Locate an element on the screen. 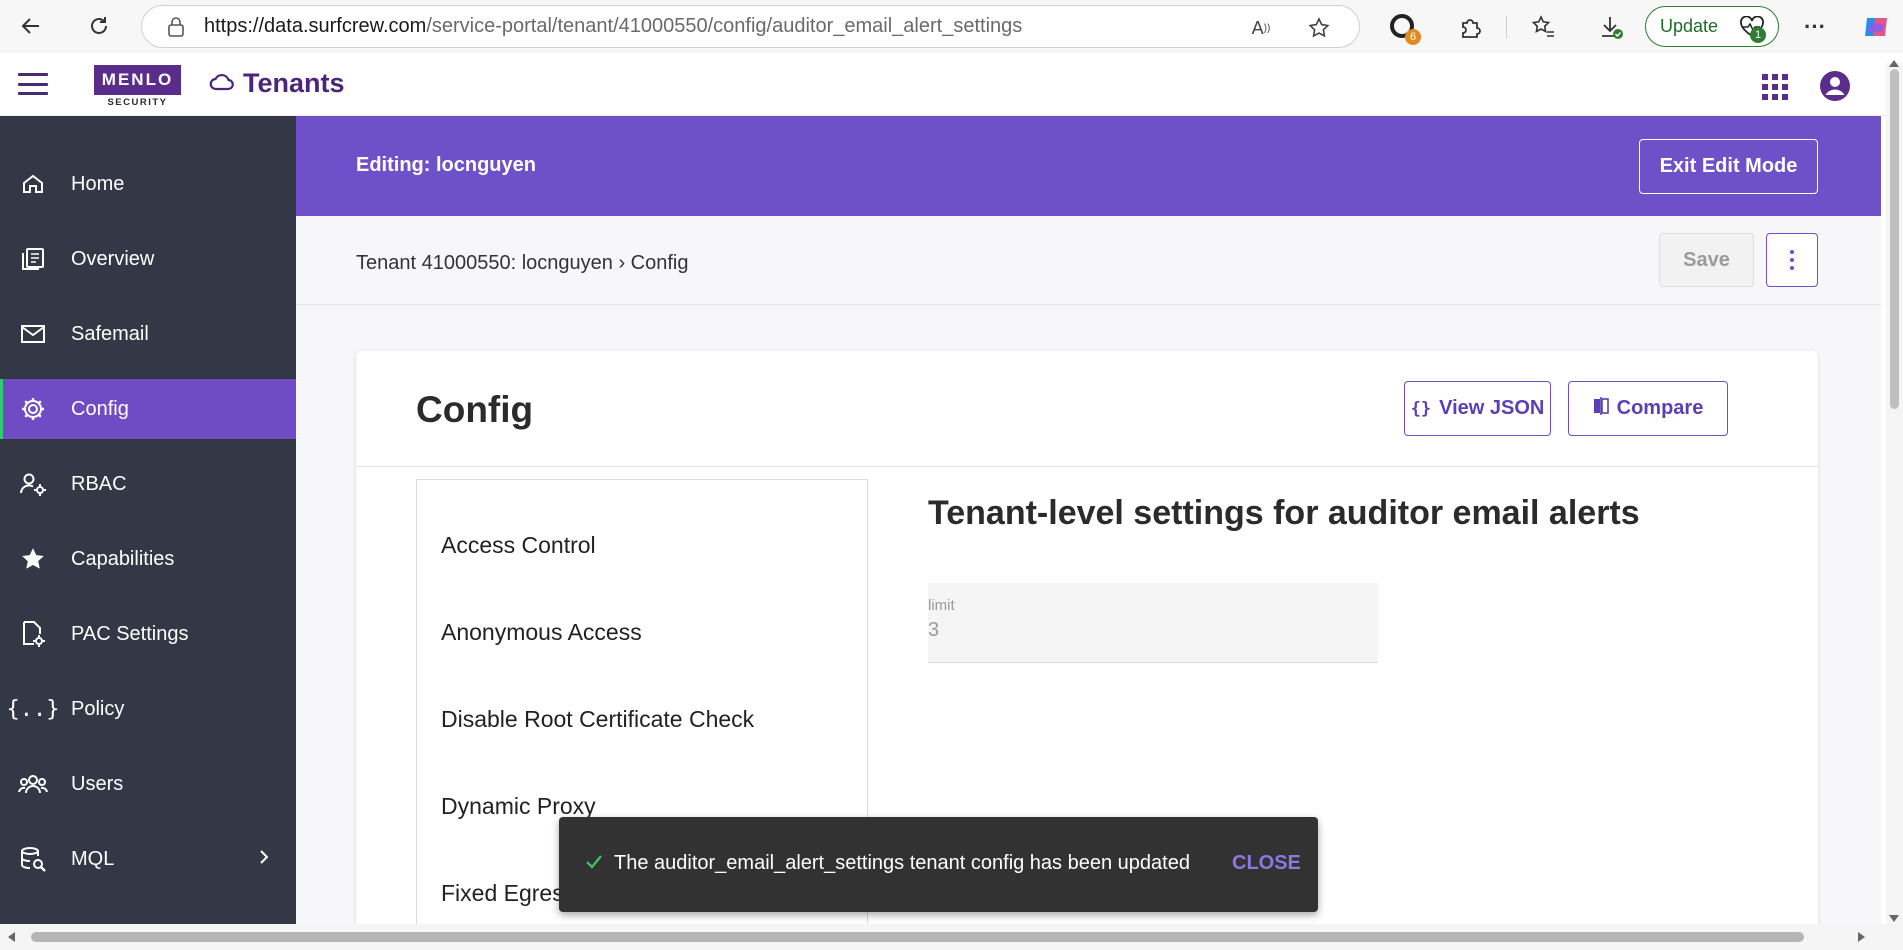 This screenshot has width=1903, height=950. toolbar-divider is located at coordinates (1506, 27).